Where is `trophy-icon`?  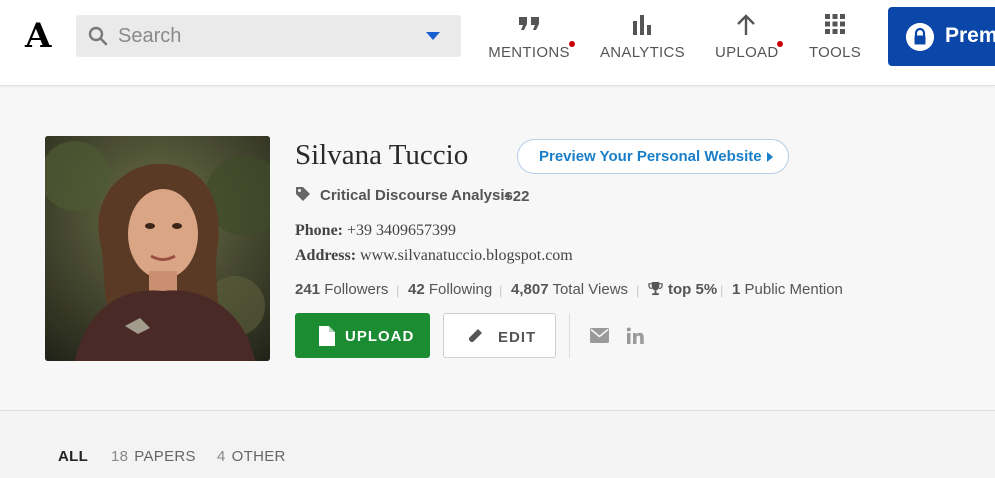
trophy-icon is located at coordinates (655, 288).